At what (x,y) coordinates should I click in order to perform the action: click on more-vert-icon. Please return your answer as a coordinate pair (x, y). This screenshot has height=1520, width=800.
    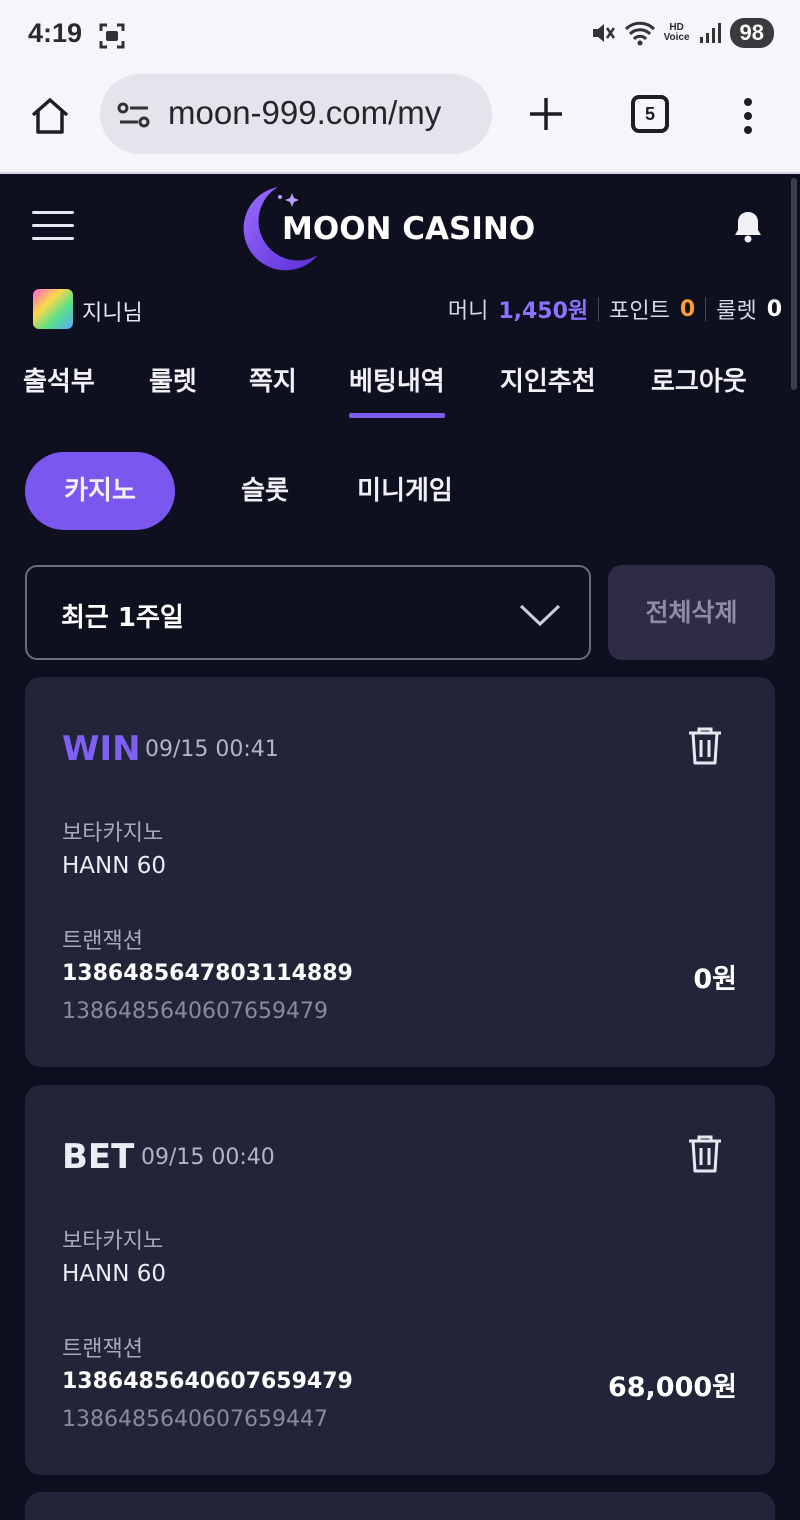
    Looking at the image, I should click on (748, 116).